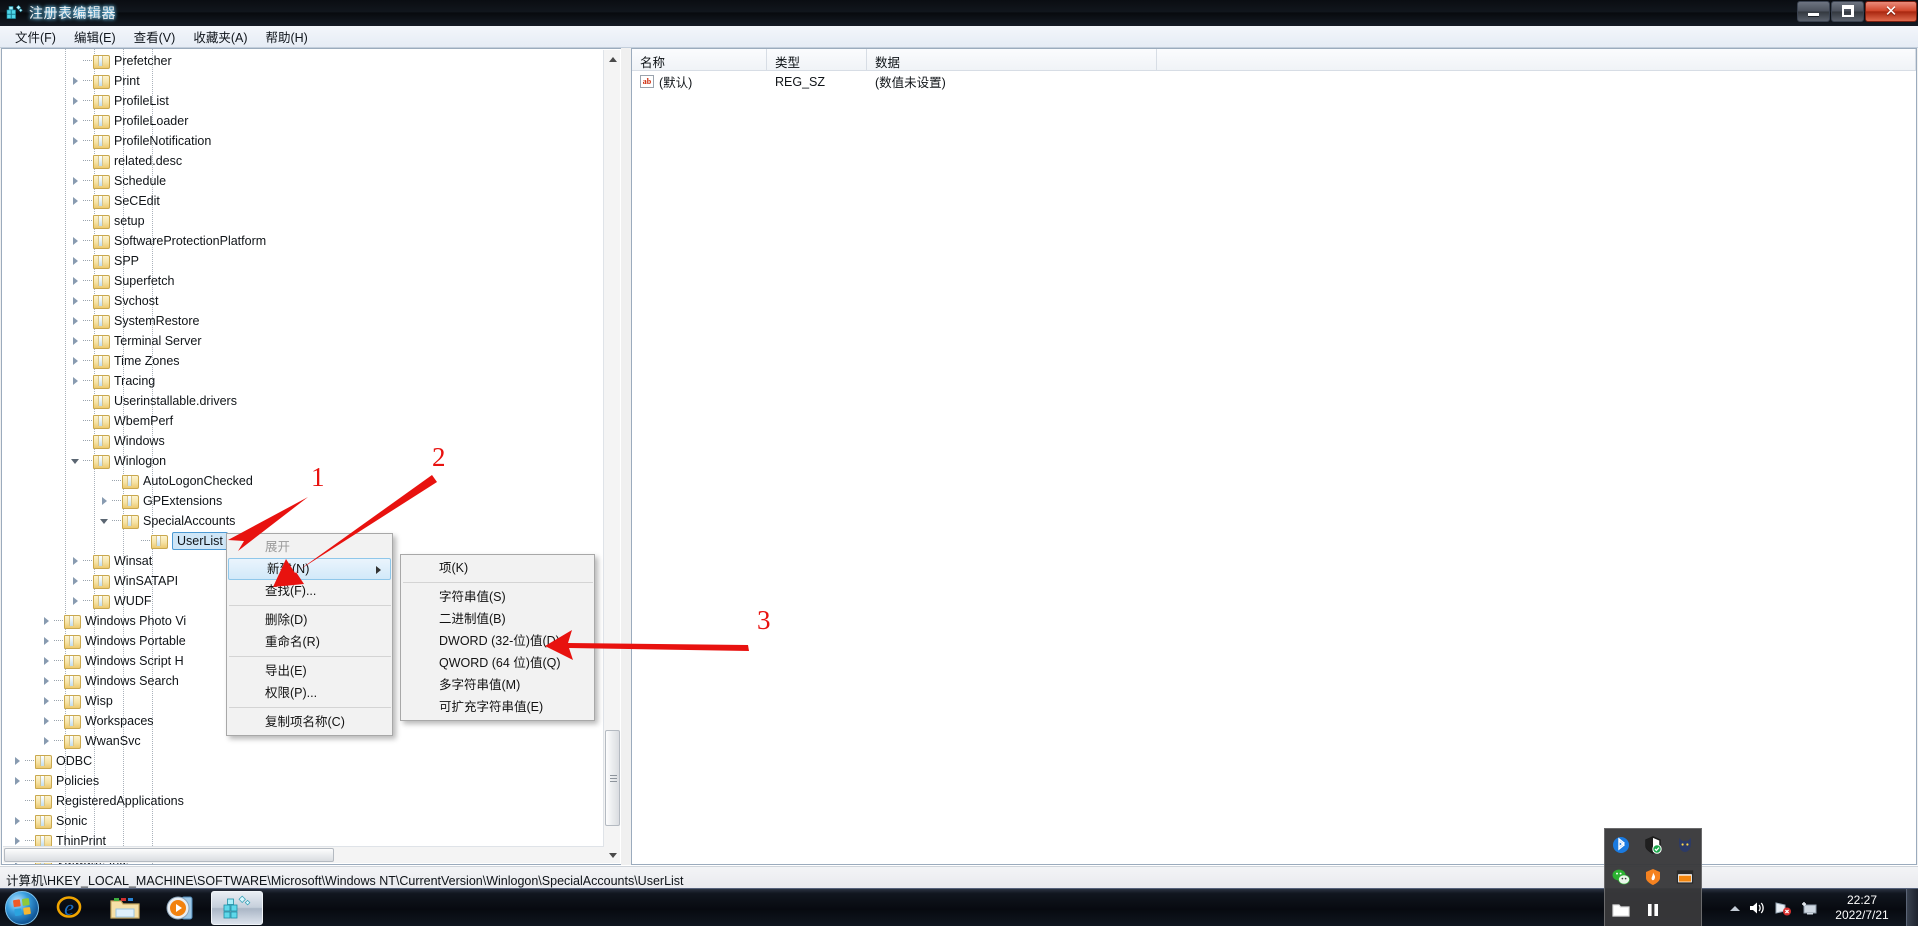 The height and width of the screenshot is (926, 1918). What do you see at coordinates (311, 821) in the screenshot?
I see `tree-item-sonic: Sonic` at bounding box center [311, 821].